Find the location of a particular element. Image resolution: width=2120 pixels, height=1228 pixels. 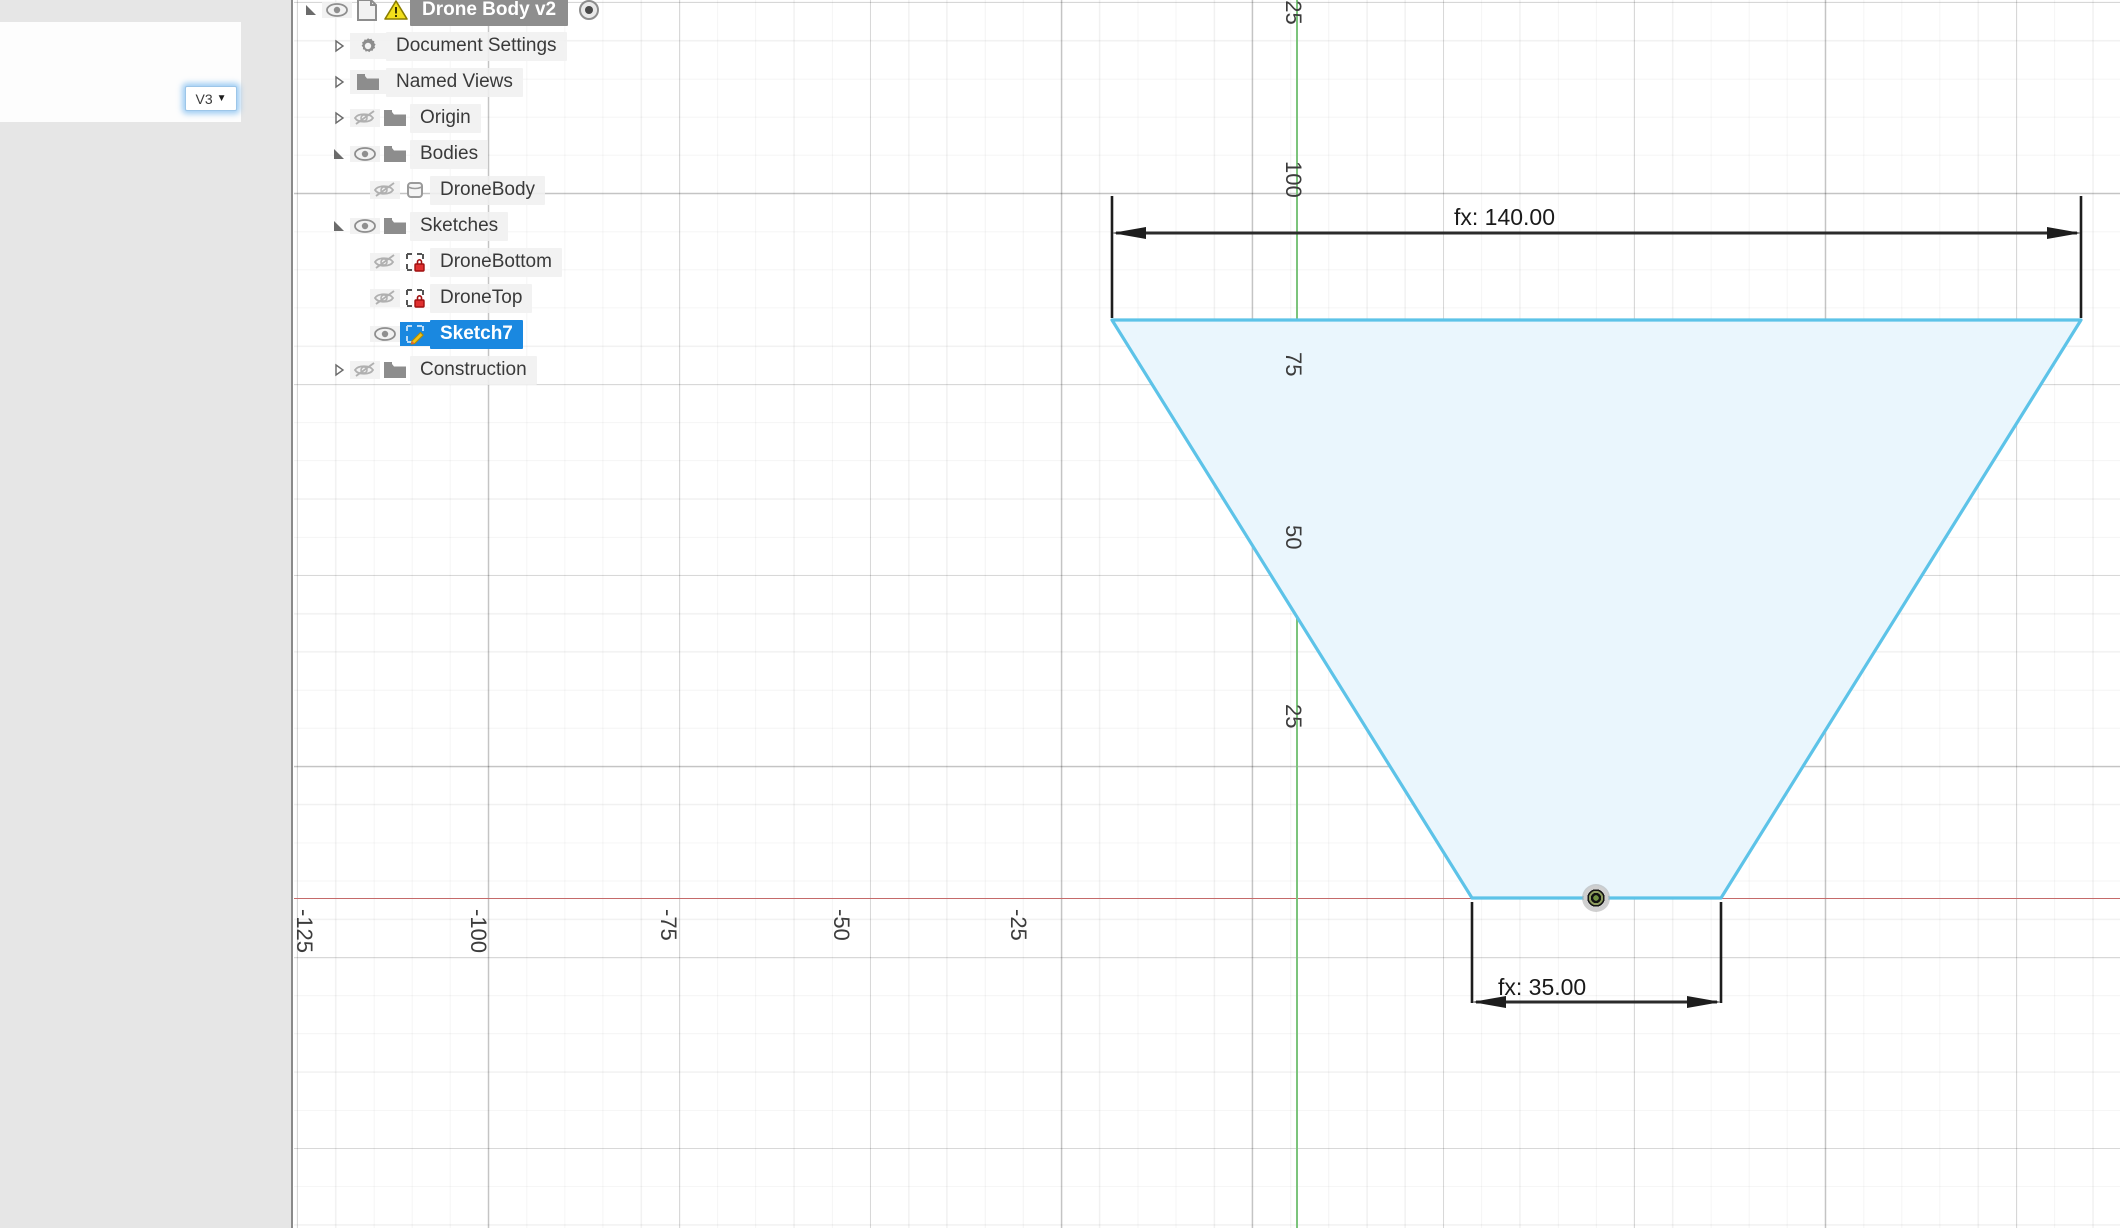

tree-row-bodies: Bodies is located at coordinates (510, 154).